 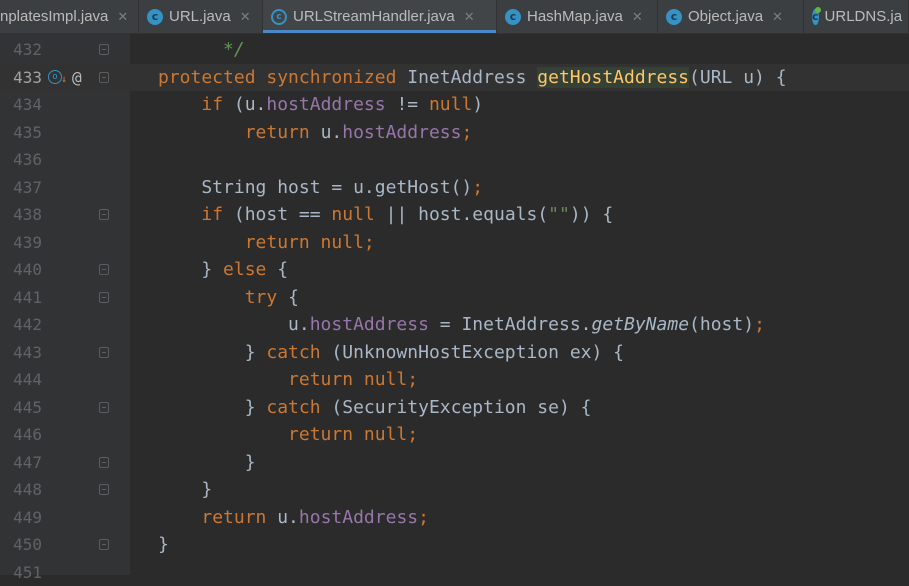 I want to click on tab-hashmap-java: cHashMap.java✕, so click(x=577, y=16).